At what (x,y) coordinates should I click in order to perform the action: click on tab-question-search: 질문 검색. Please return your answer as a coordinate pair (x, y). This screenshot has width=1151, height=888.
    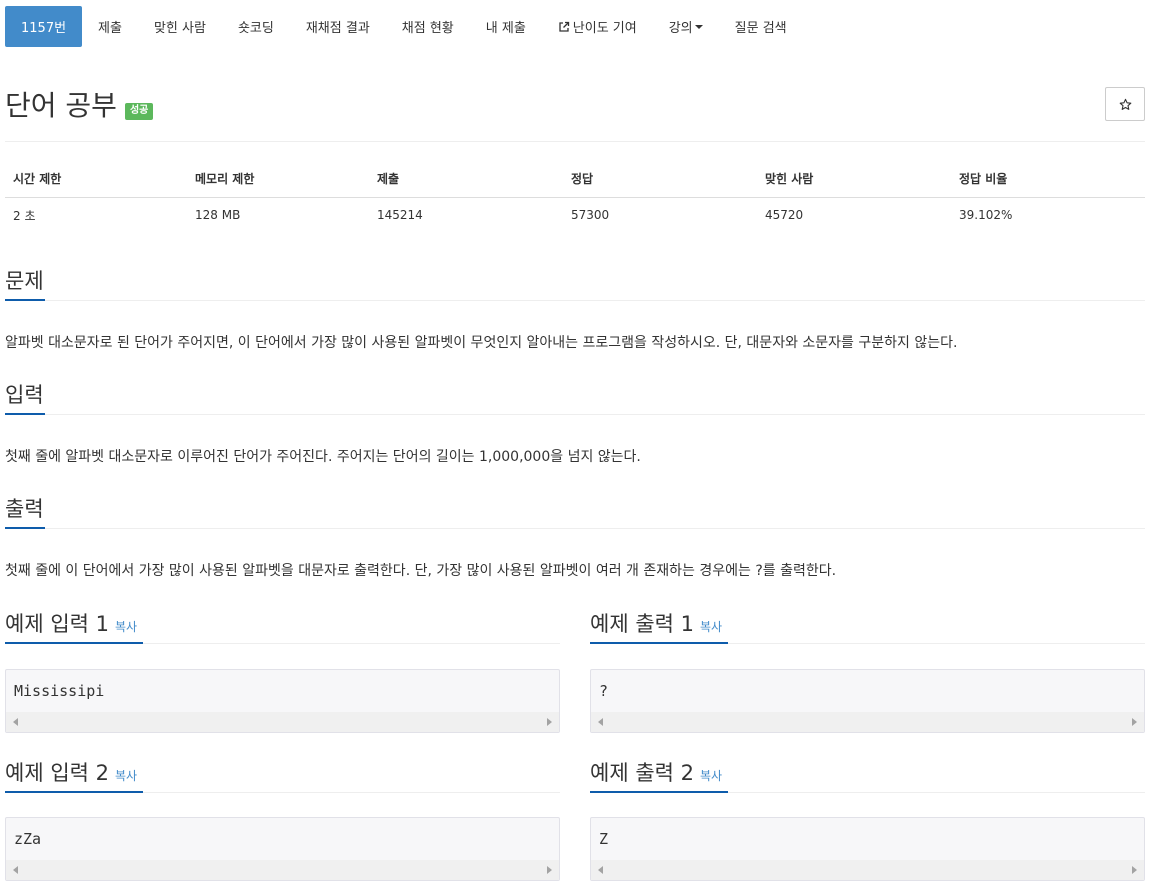
    Looking at the image, I should click on (761, 26).